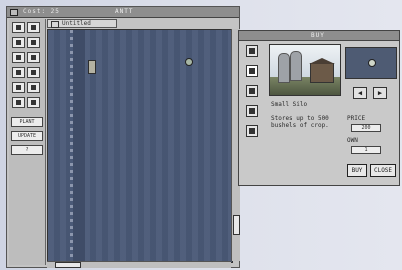 The image size is (402, 270). What do you see at coordinates (76, 23) in the screenshot?
I see `document-tab-label: Untitled` at bounding box center [76, 23].